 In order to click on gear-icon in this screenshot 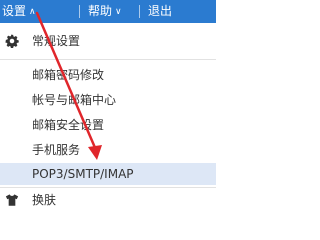, I will do `click(12, 41)`.